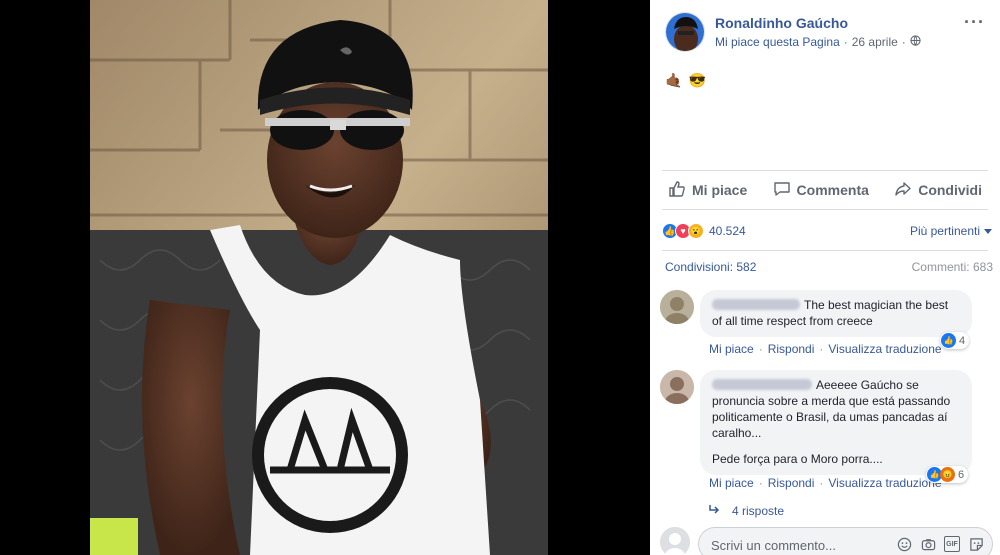 Image resolution: width=1000 pixels, height=555 pixels. I want to click on sort-label: Più pertinenti, so click(944, 231).